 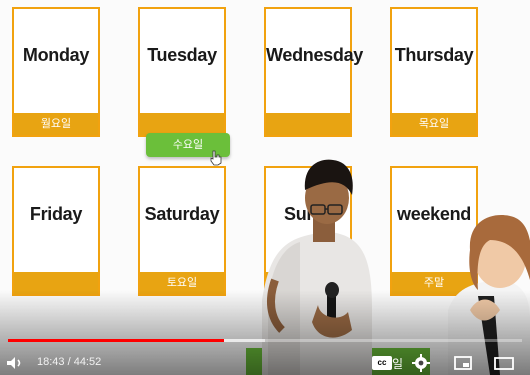 What do you see at coordinates (182, 283) in the screenshot?
I see `card-korean-bar: 토요일` at bounding box center [182, 283].